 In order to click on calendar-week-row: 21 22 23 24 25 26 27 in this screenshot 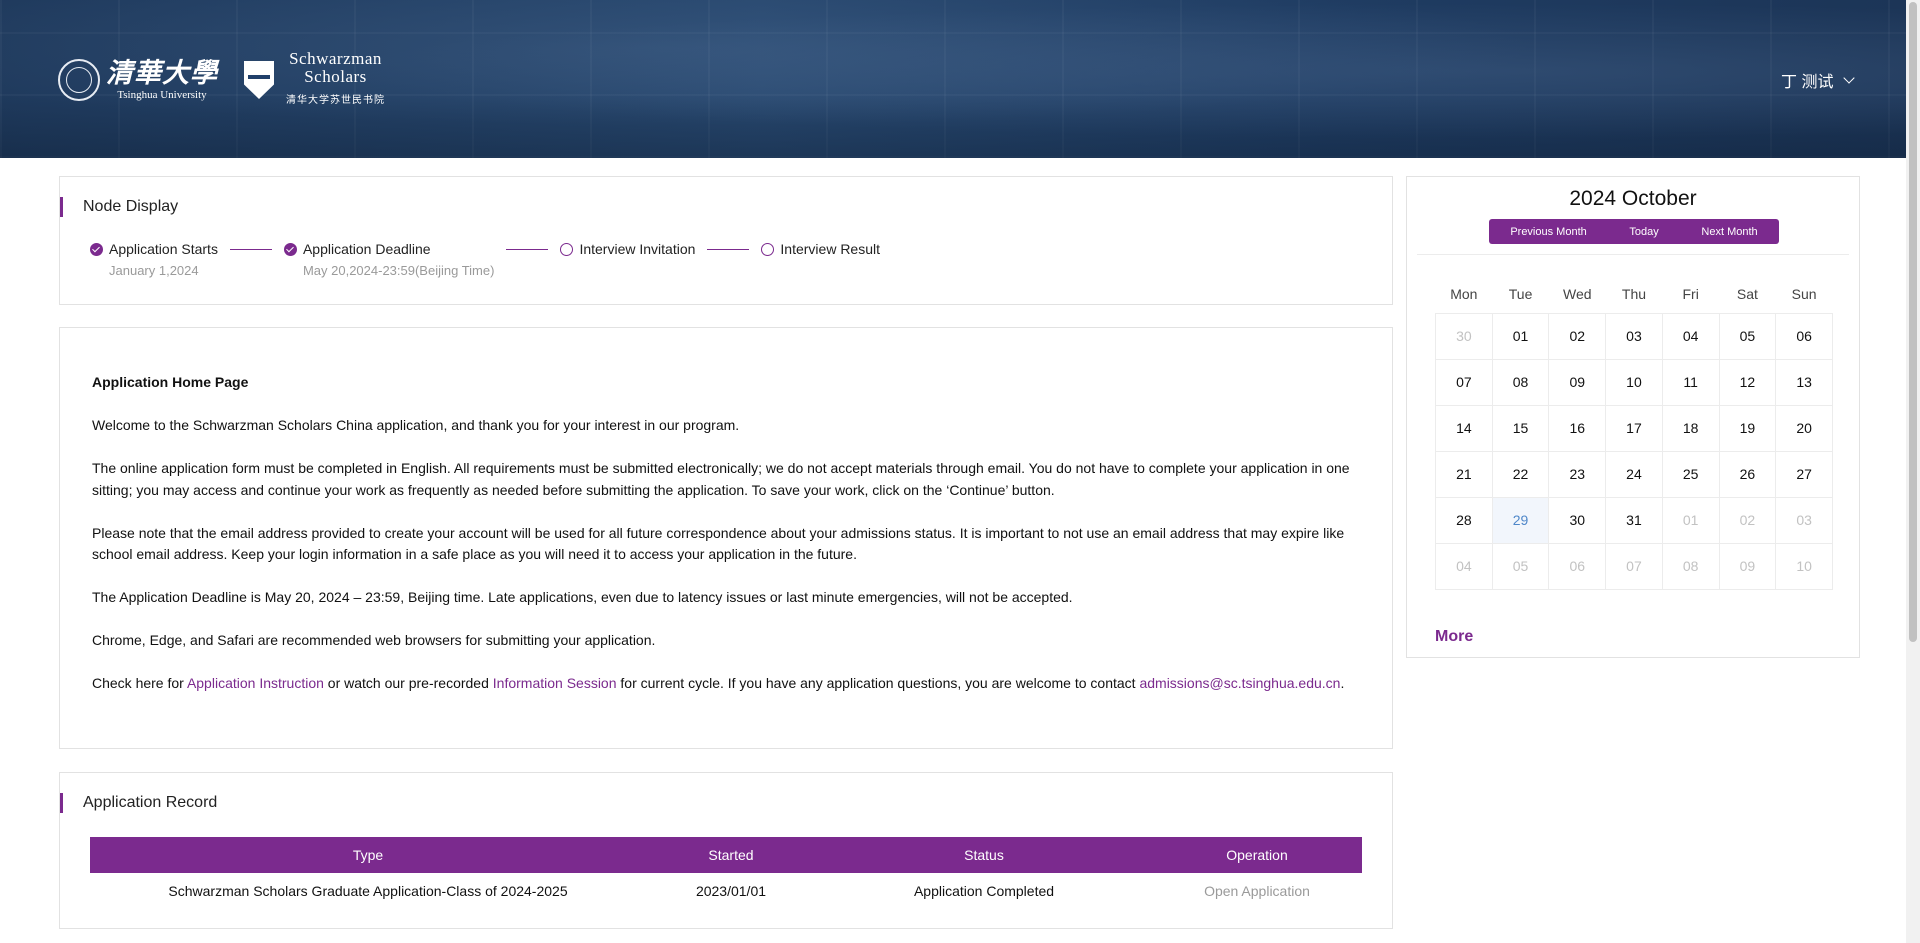, I will do `click(1634, 474)`.